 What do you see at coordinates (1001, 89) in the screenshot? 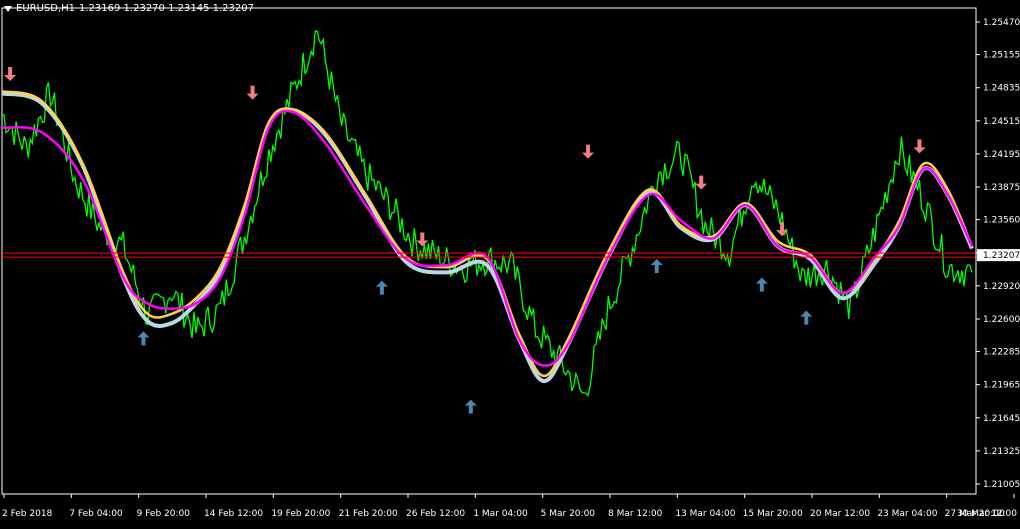
I see `y-tick-label: 1.24835` at bounding box center [1001, 89].